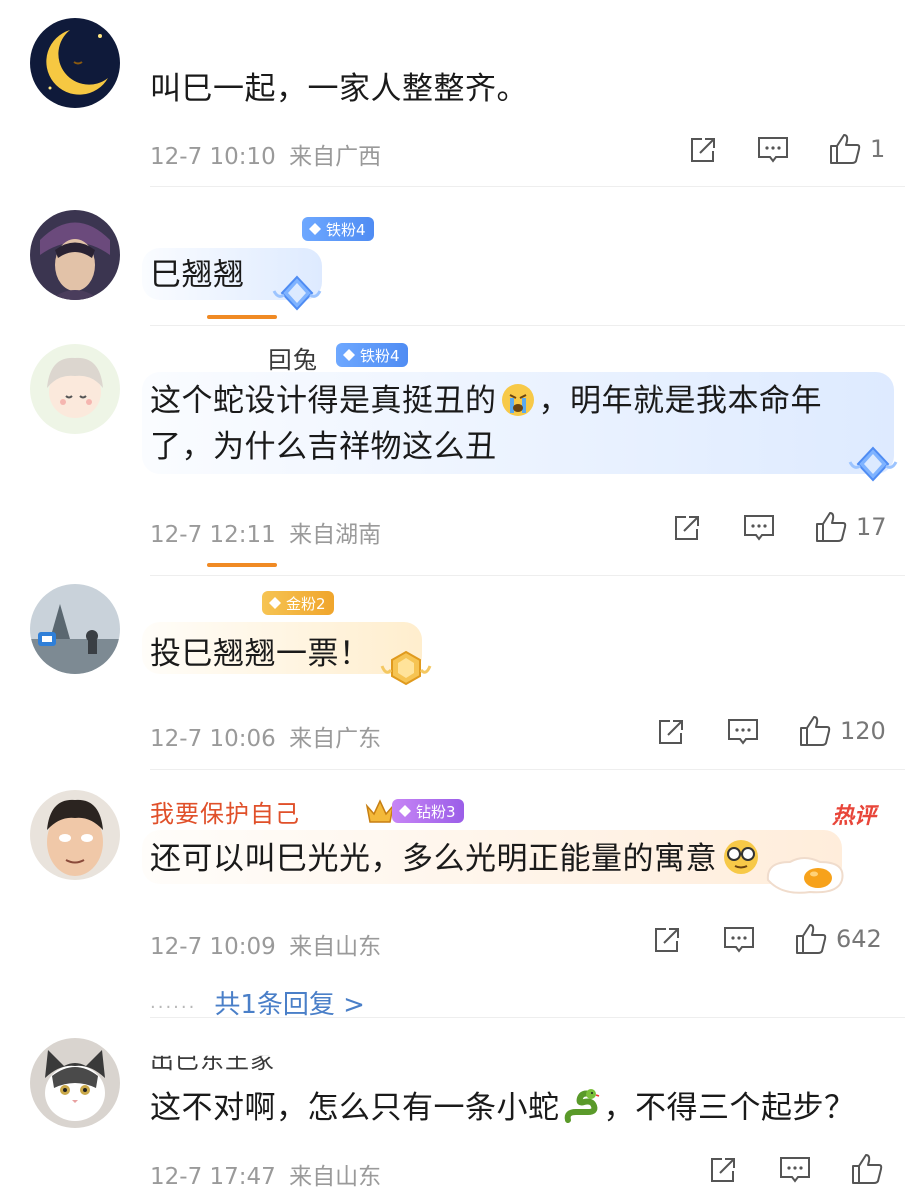  I want to click on fried-egg-icon, so click(805, 875).